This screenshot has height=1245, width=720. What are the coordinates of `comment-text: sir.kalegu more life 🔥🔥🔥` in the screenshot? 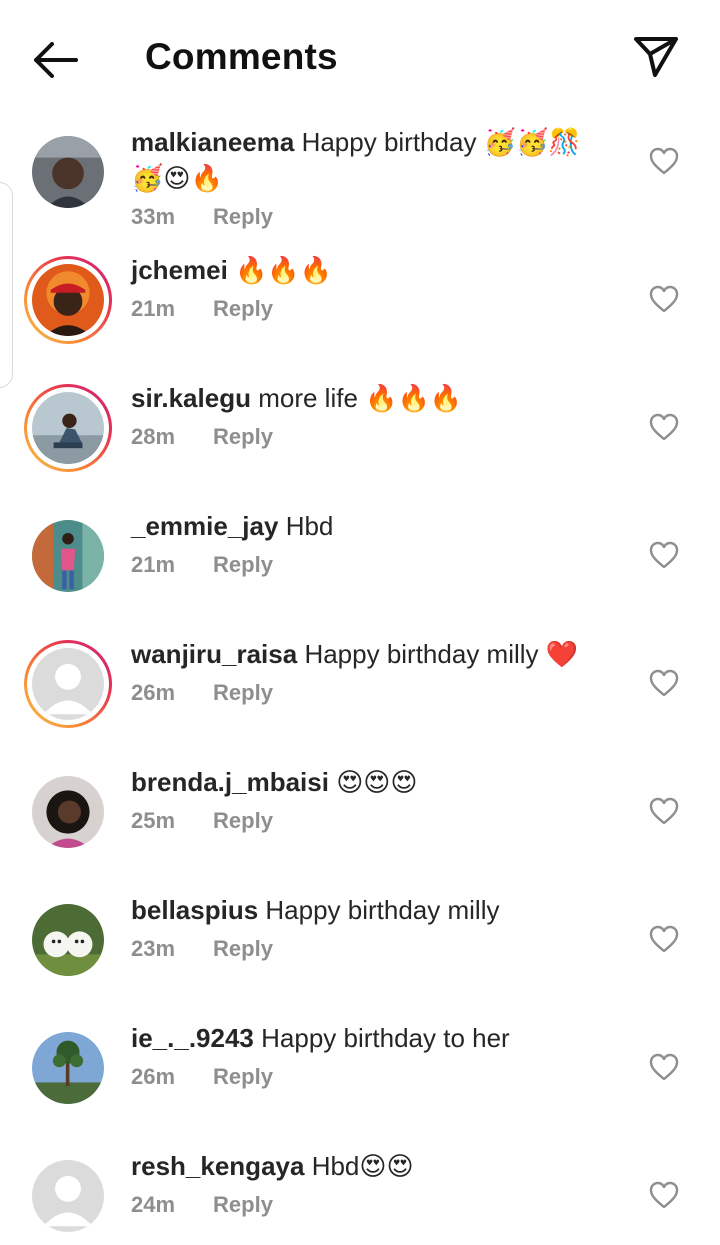 It's located at (371, 398).